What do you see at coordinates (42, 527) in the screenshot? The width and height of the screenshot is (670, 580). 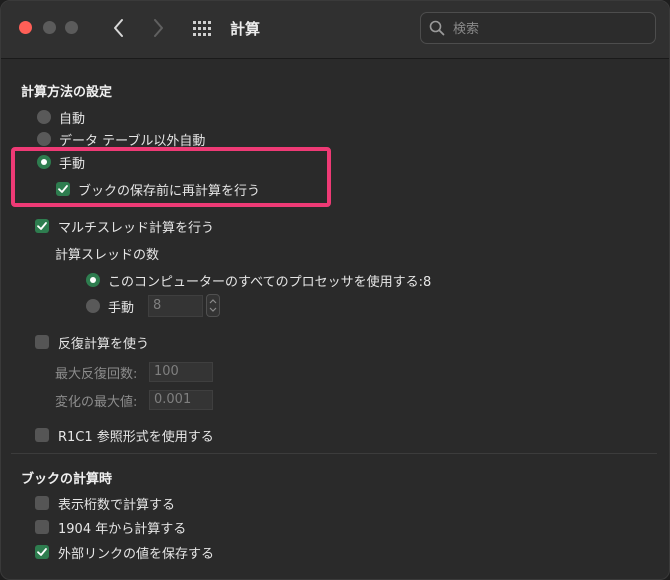 I see `date-1904-checkbox` at bounding box center [42, 527].